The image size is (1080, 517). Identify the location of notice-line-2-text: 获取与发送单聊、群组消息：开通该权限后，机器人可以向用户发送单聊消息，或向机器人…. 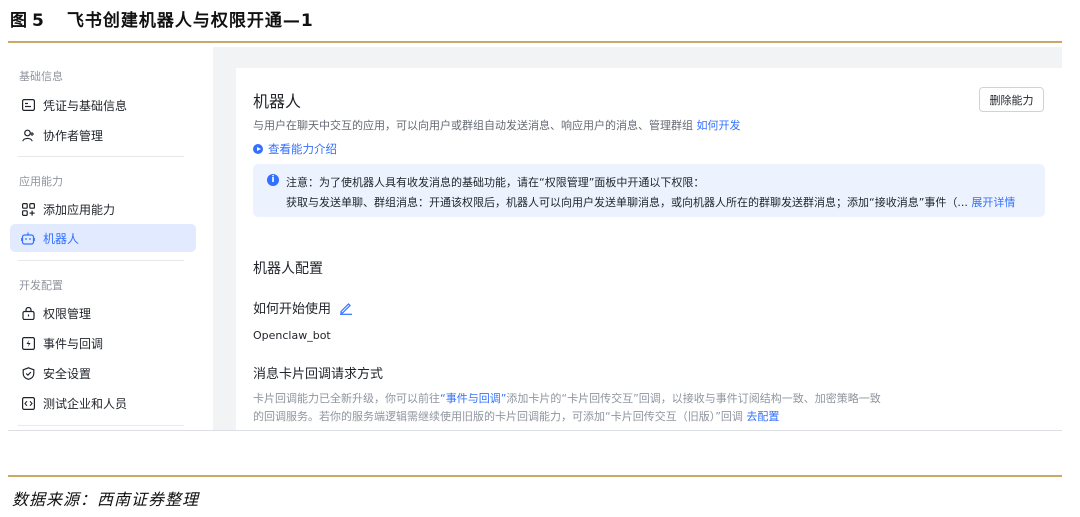
(627, 202).